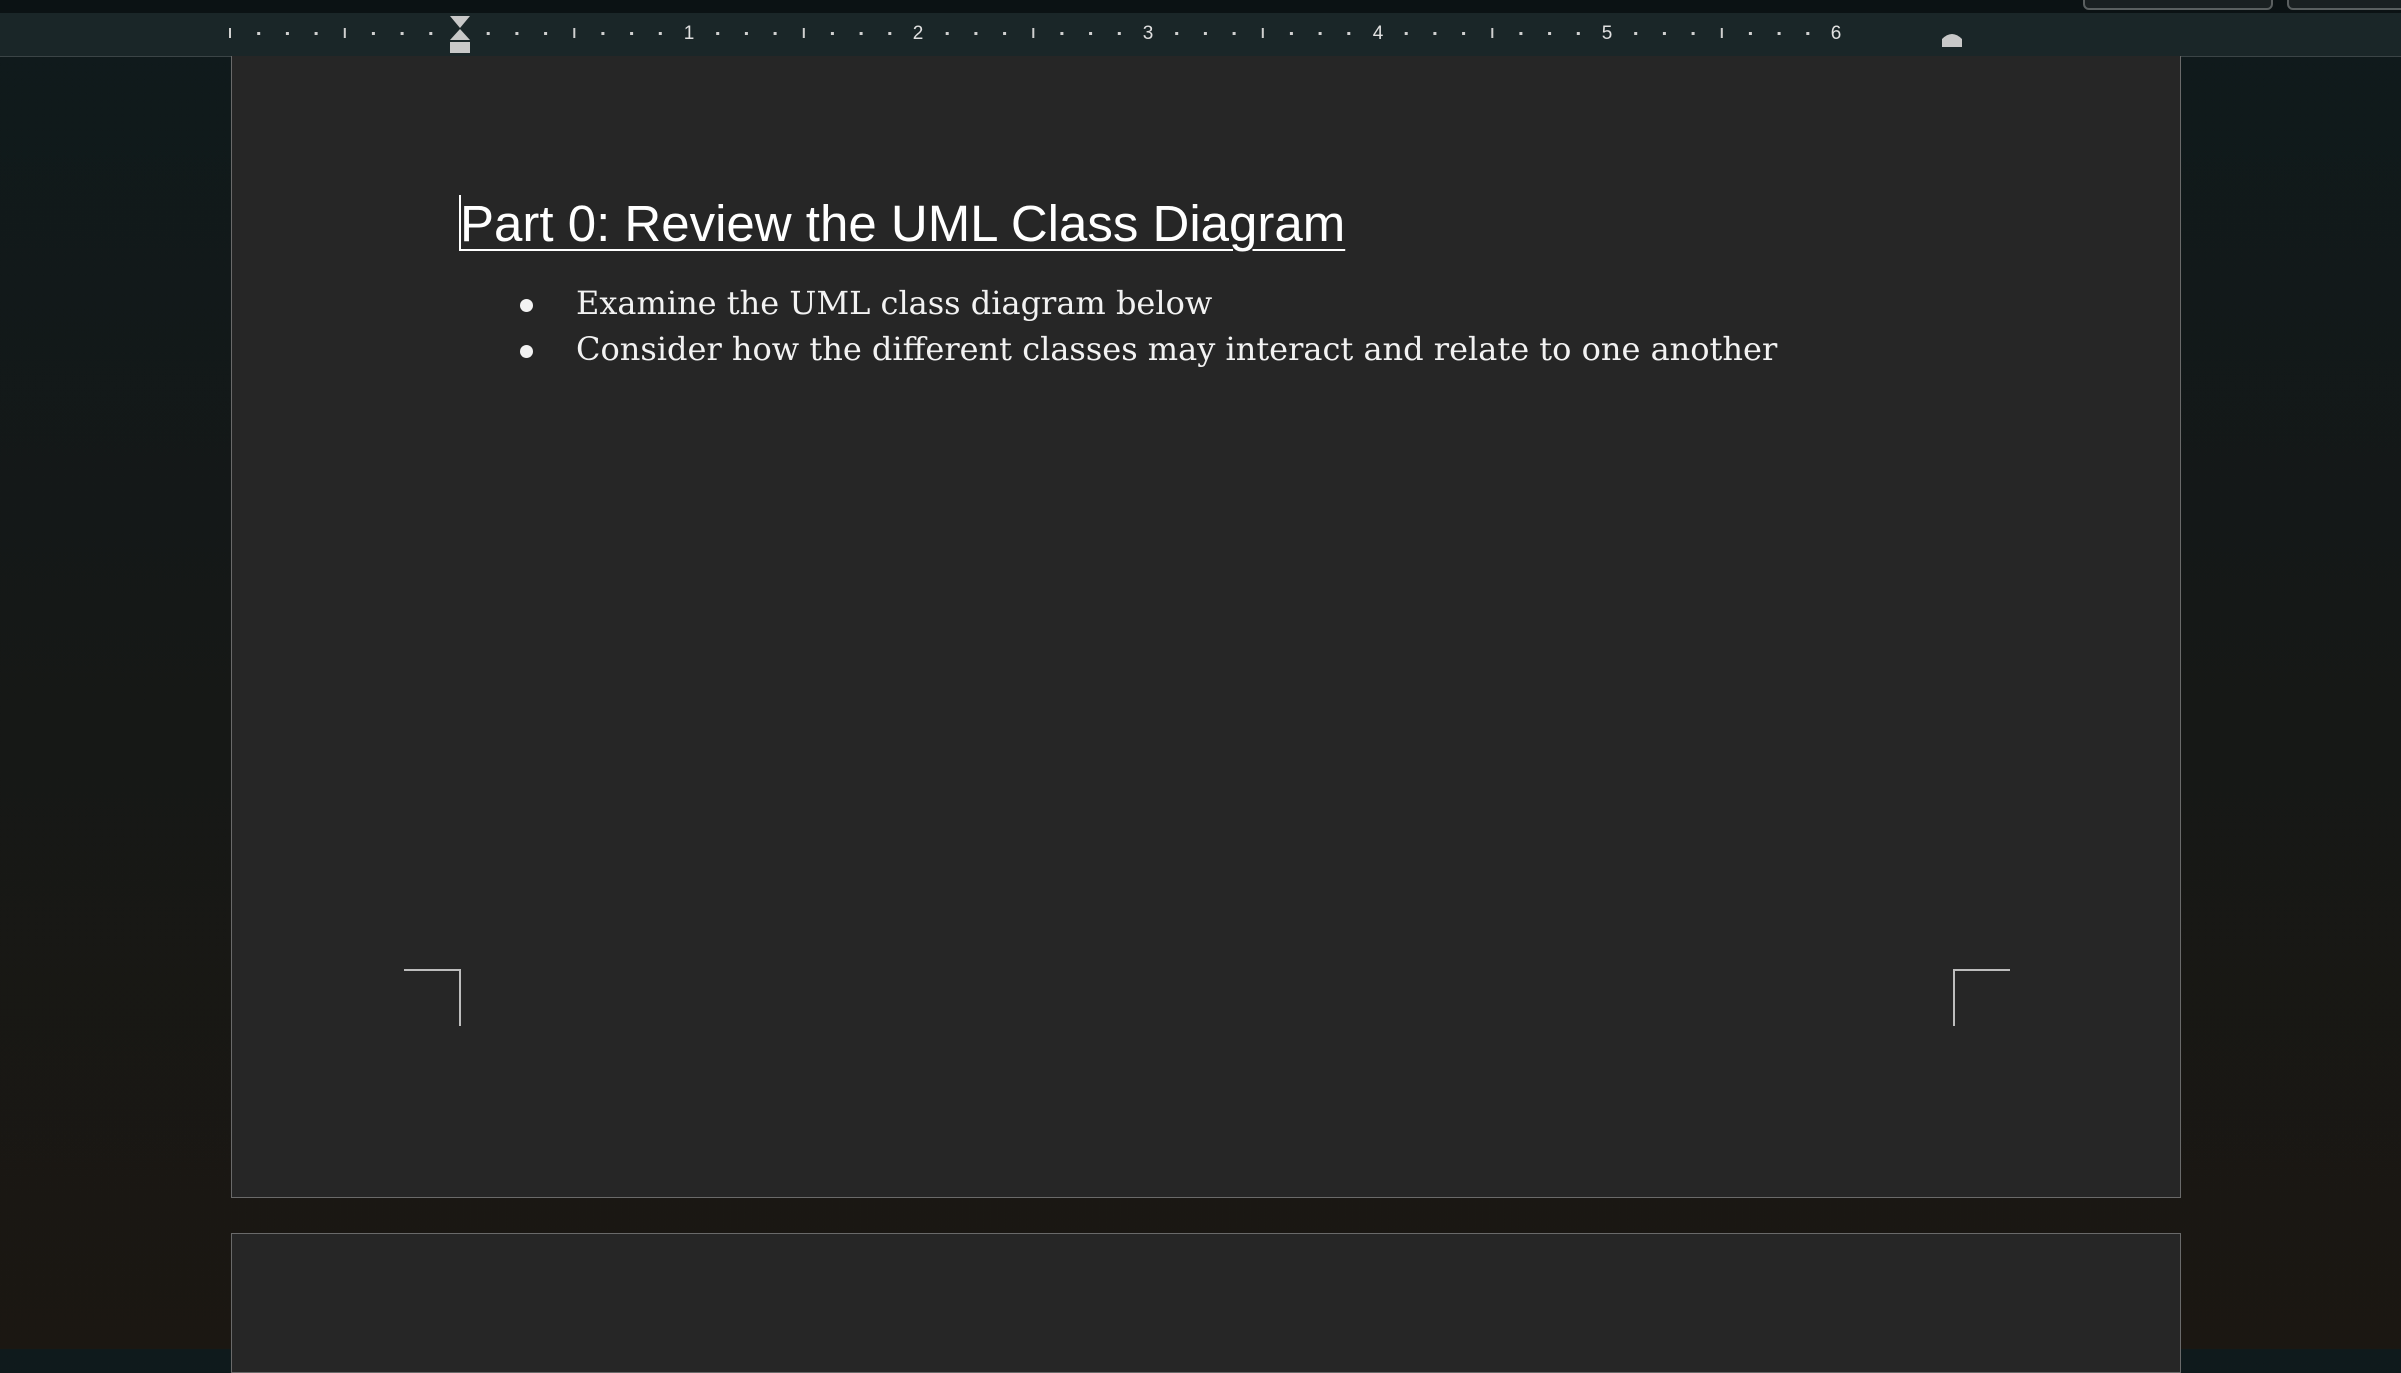  Describe the element at coordinates (1836, 33) in the screenshot. I see `ruler-label-6: 6` at that location.